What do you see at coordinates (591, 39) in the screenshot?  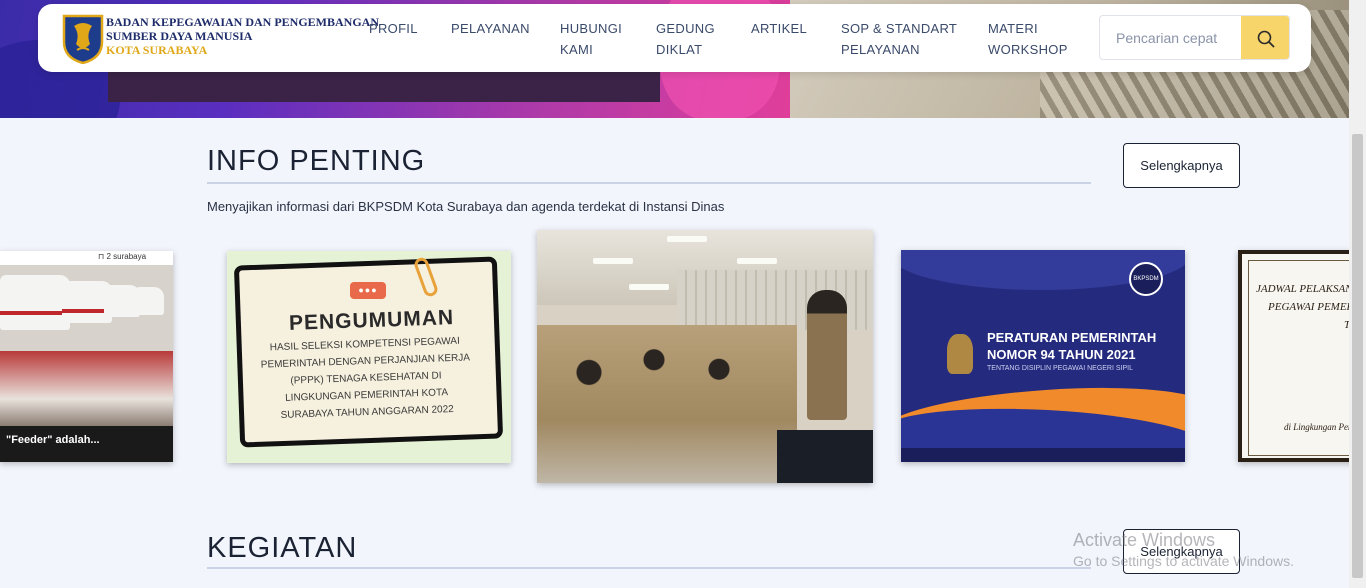 I see `nav-hubungi-kami: HUBUNGI KAMI` at bounding box center [591, 39].